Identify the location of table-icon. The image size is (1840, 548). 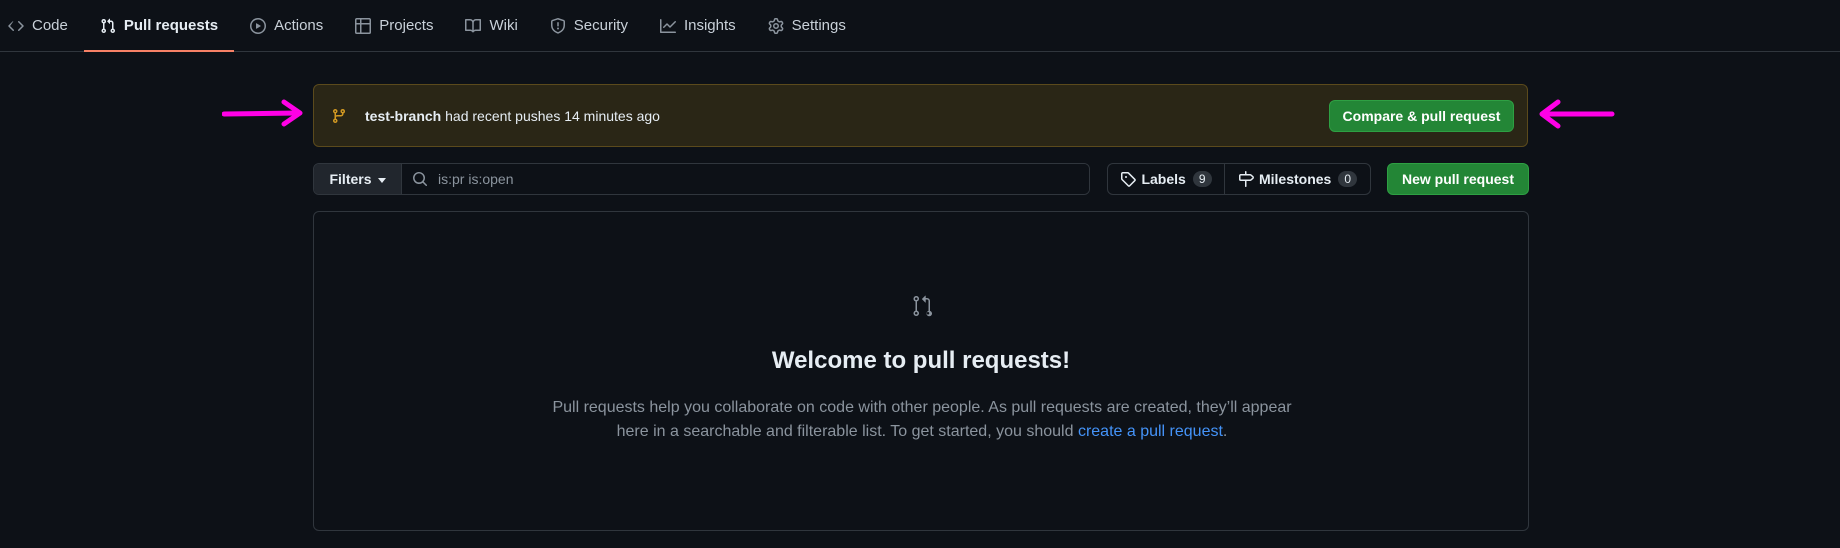
(363, 25).